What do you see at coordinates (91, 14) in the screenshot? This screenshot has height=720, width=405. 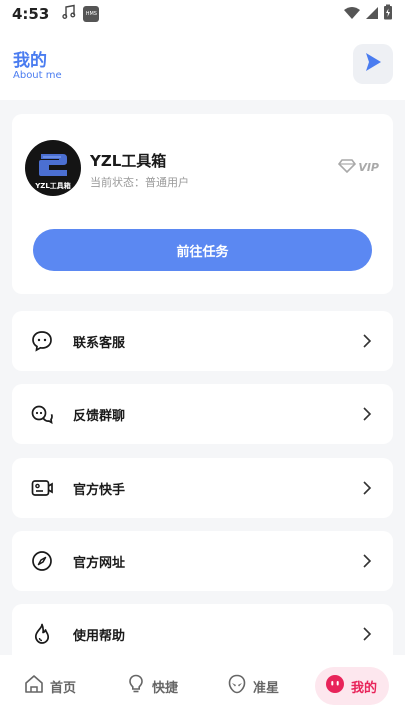 I see `hms-icon: HMS` at bounding box center [91, 14].